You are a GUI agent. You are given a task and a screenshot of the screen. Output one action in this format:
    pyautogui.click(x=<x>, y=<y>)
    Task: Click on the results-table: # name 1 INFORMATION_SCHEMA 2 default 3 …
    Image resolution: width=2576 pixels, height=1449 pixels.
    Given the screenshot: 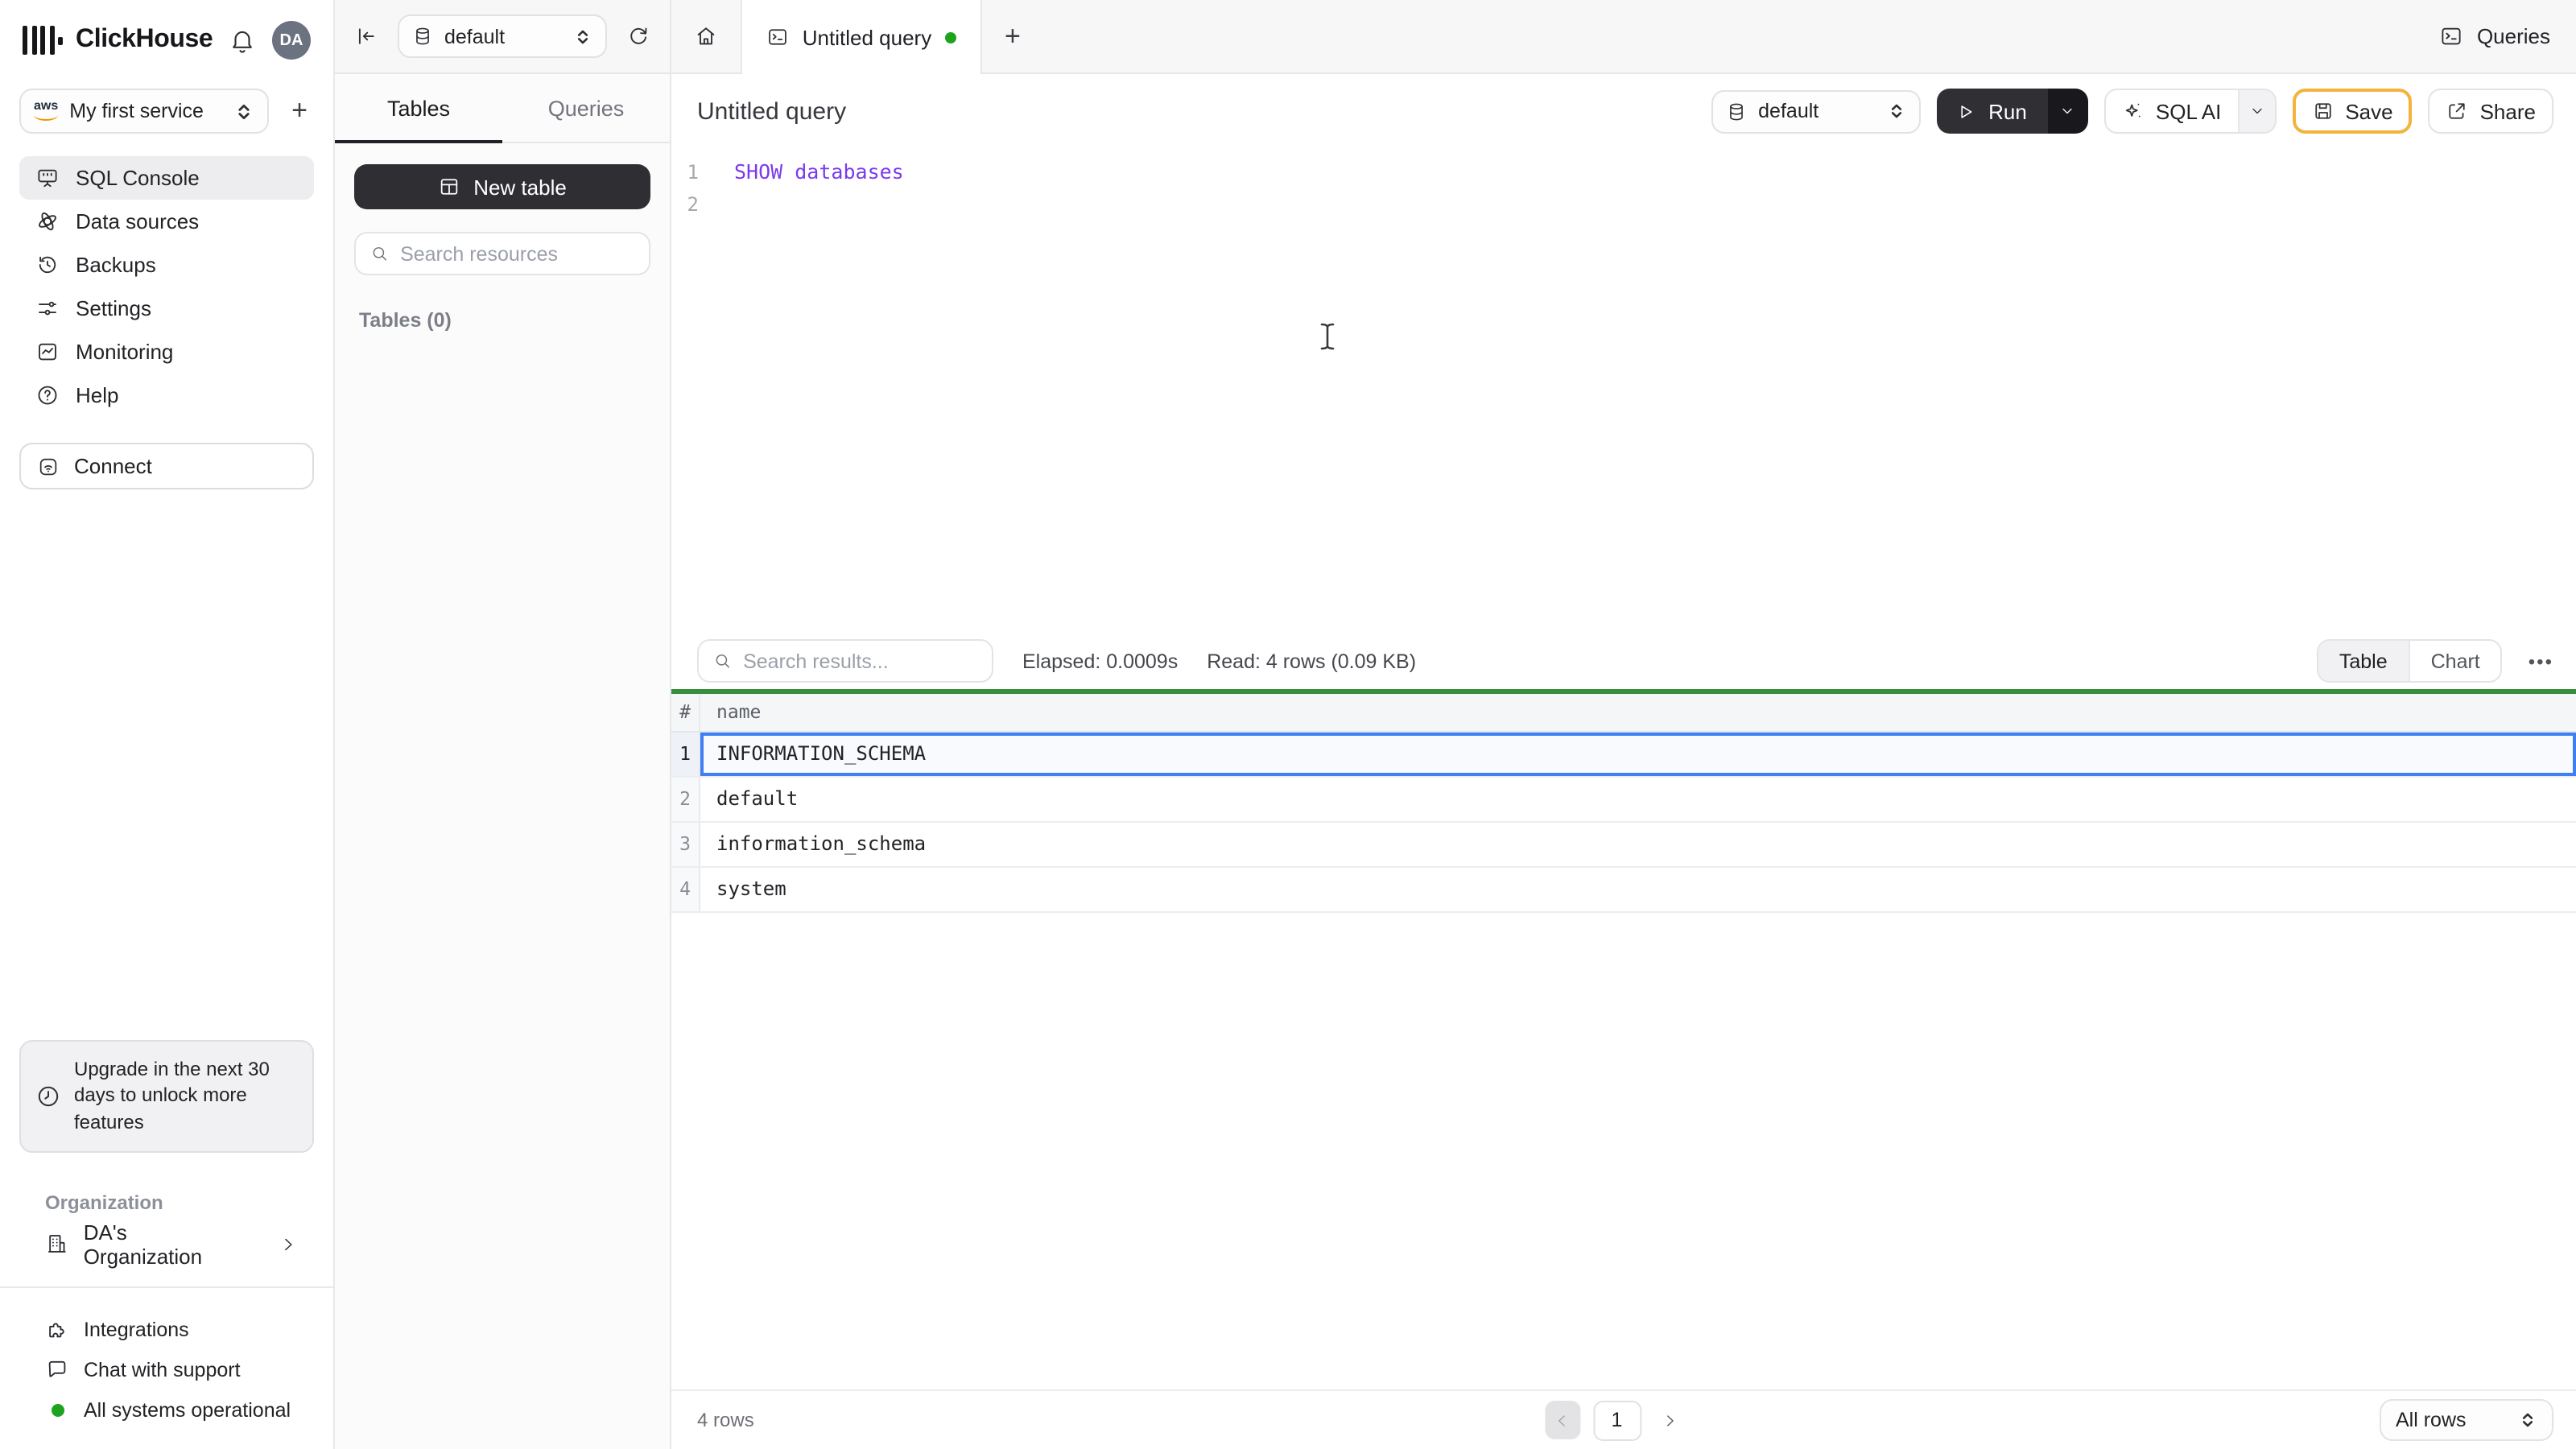 What is the action you would take?
    pyautogui.click(x=1623, y=802)
    